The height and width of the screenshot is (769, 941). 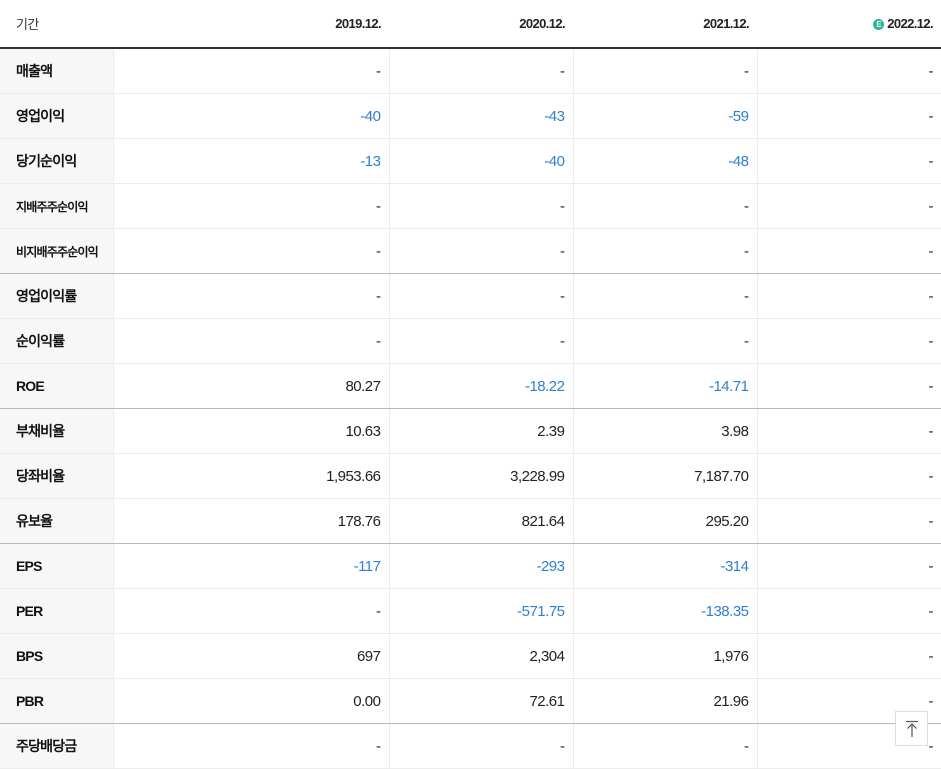 I want to click on table-row: 유보율 178.76 821.64 295.20-, so click(x=470, y=521).